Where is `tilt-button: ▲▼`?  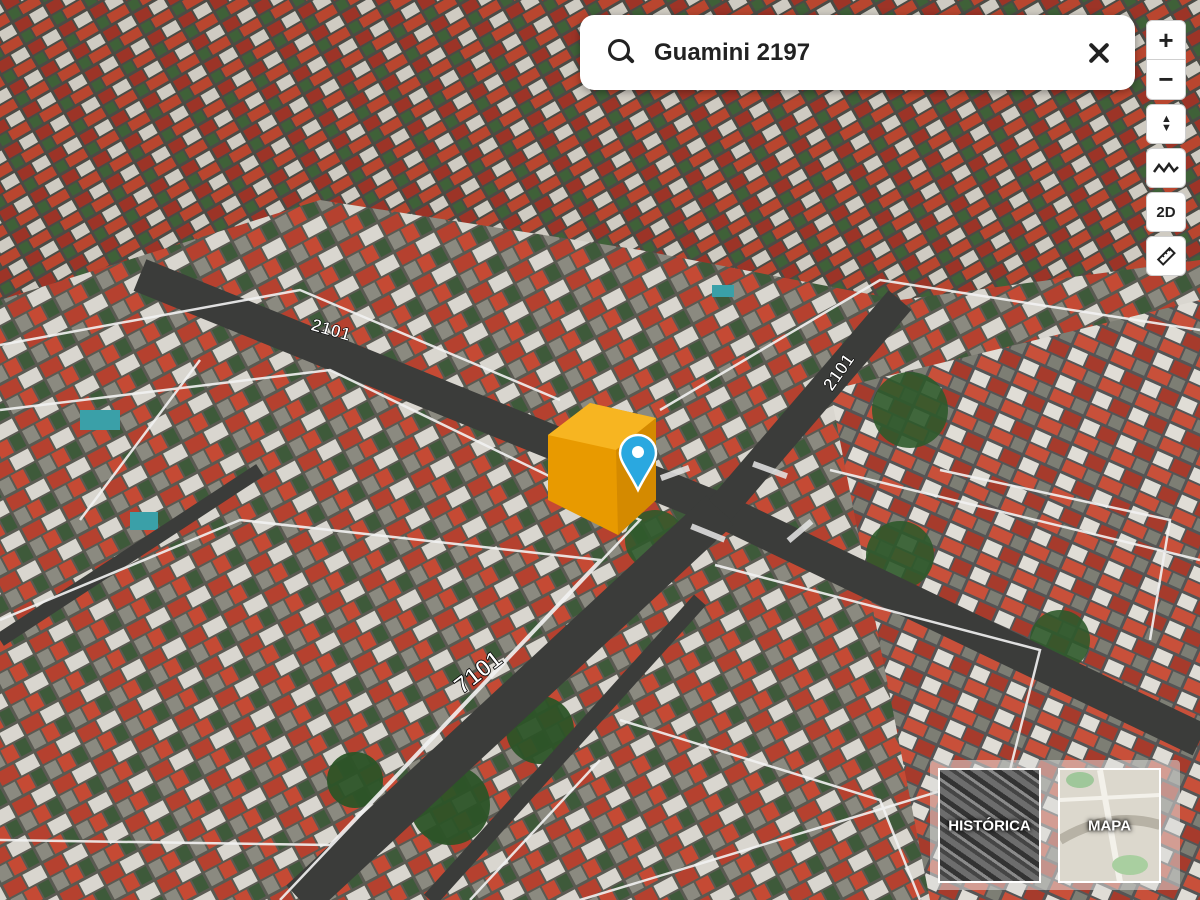
tilt-button: ▲▼ is located at coordinates (1166, 124).